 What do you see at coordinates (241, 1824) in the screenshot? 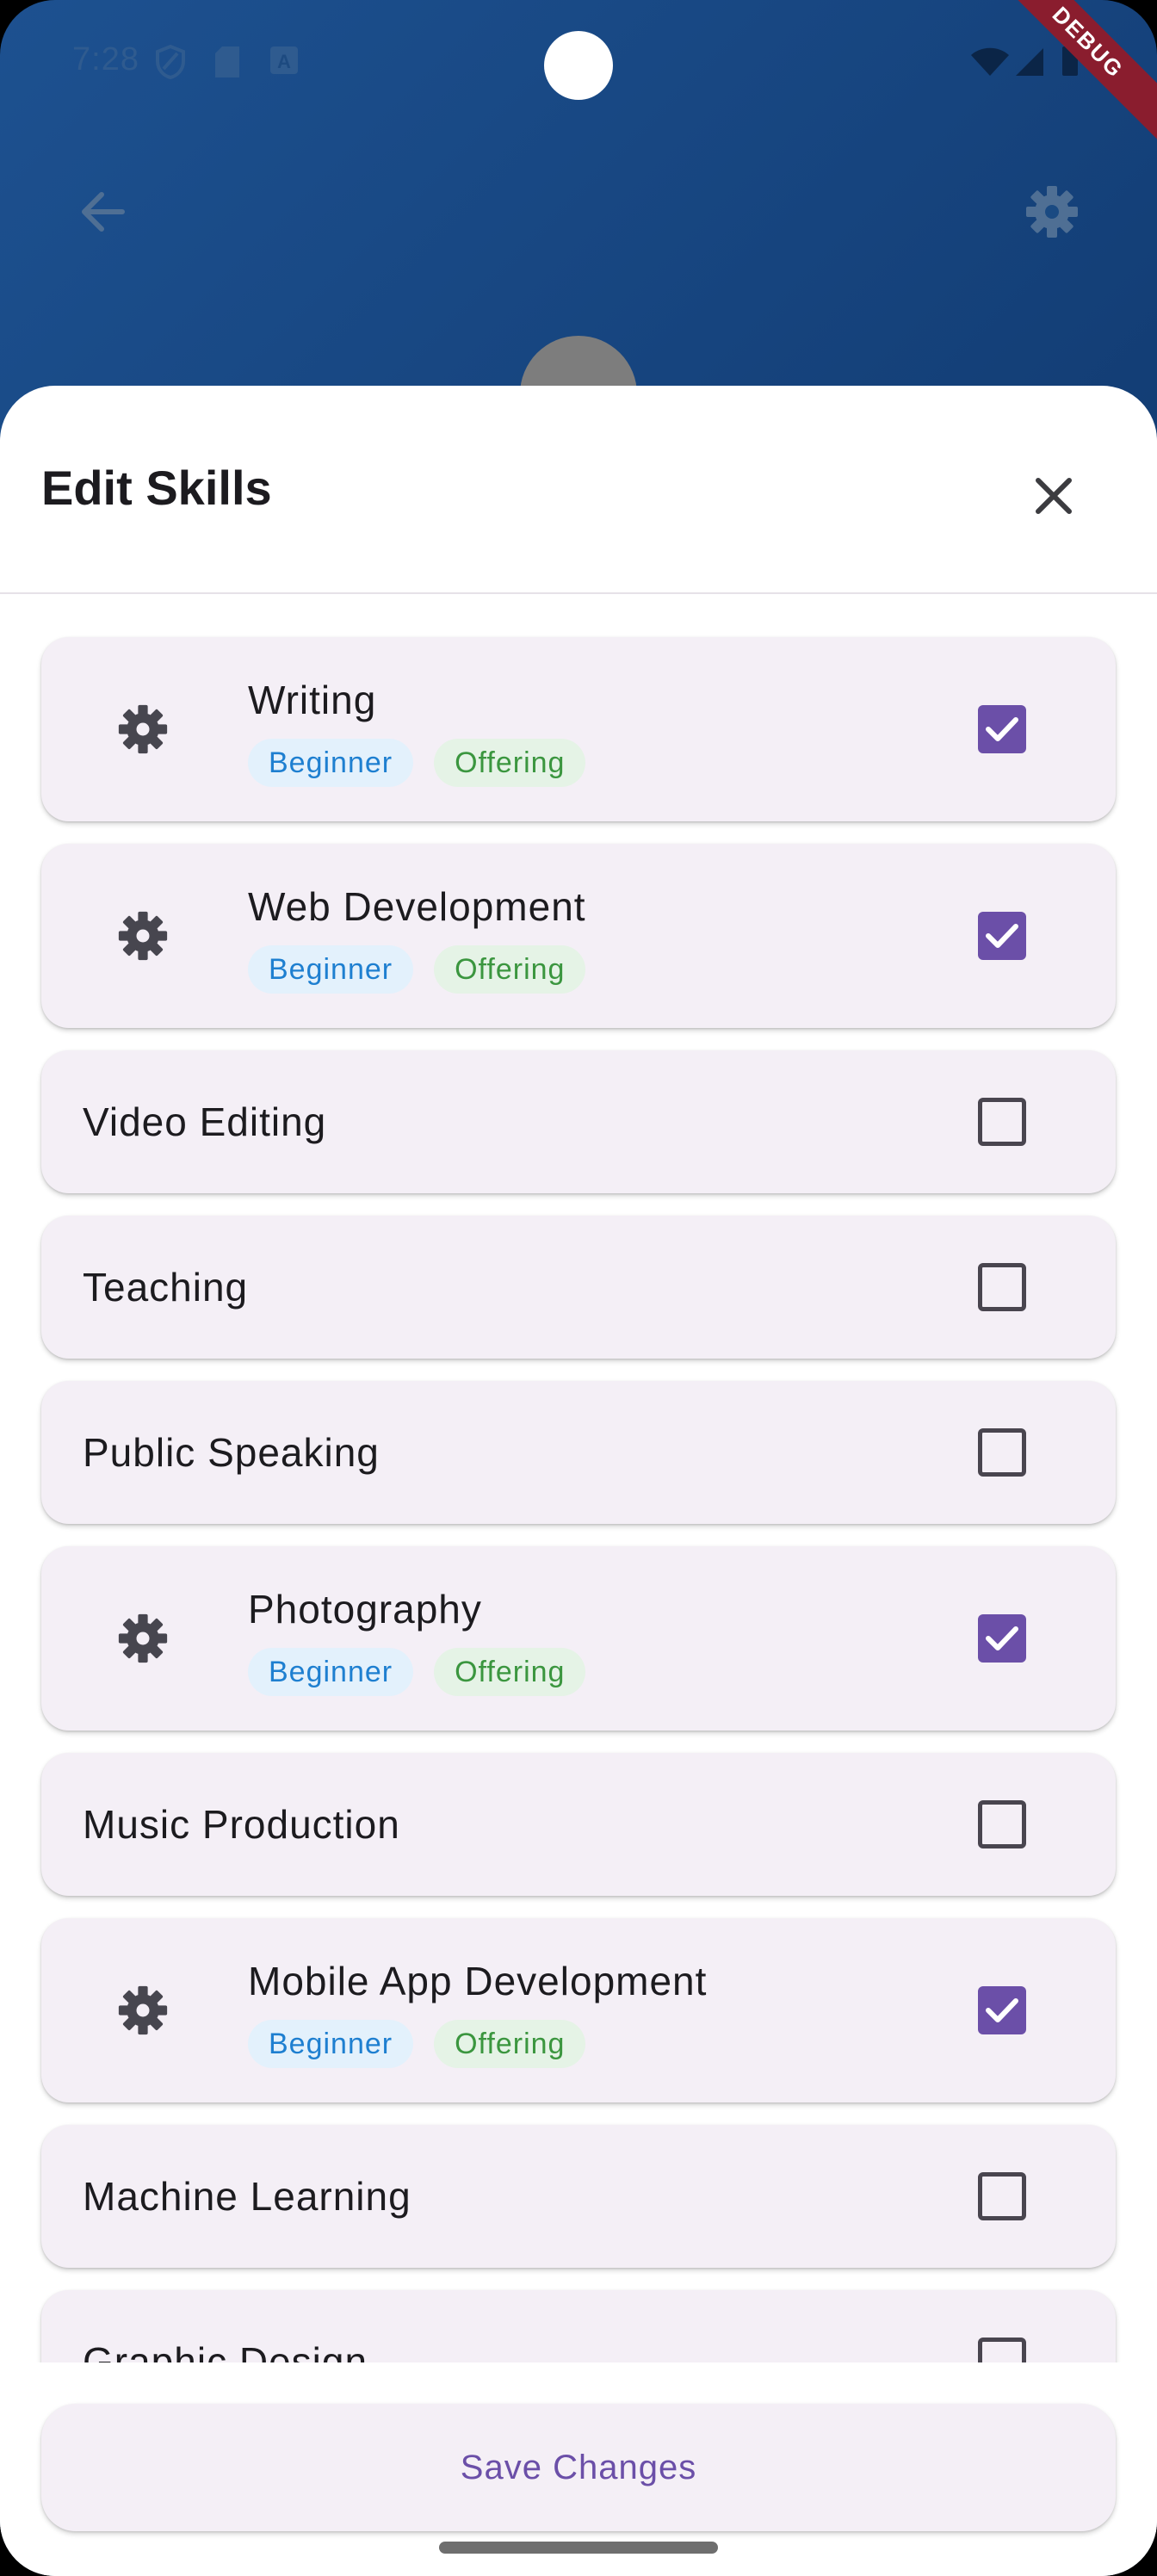
I see `skill-name: Music Production` at bounding box center [241, 1824].